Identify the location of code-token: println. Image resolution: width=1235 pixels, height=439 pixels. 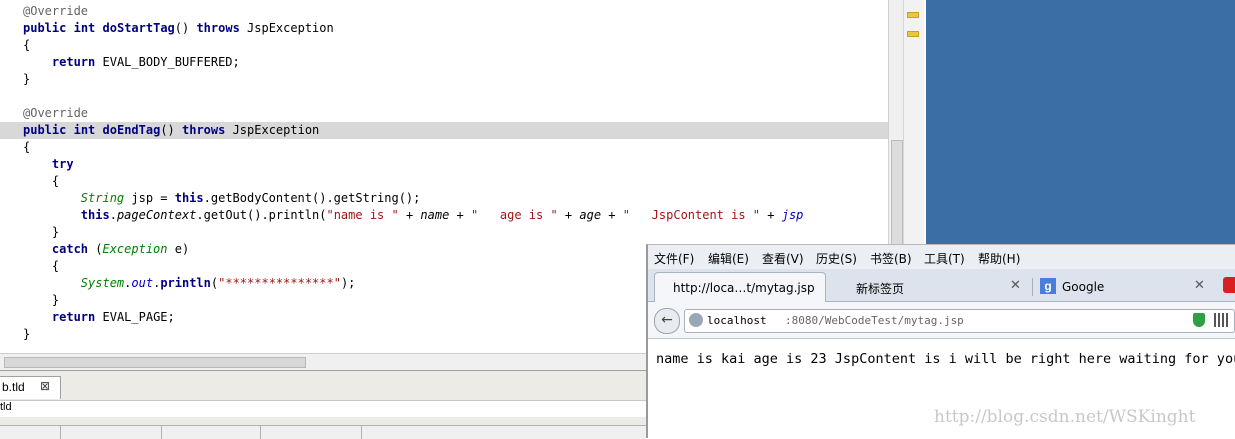
(185, 283).